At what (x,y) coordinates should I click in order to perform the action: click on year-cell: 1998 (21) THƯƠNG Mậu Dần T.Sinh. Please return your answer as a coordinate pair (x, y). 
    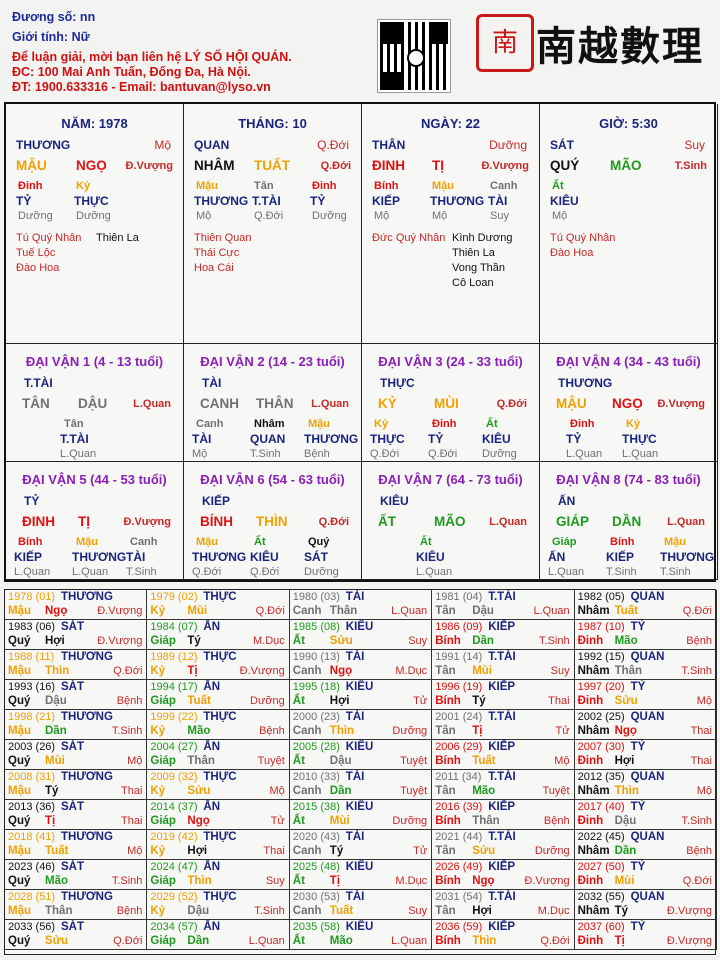
    Looking at the image, I should click on (76, 725).